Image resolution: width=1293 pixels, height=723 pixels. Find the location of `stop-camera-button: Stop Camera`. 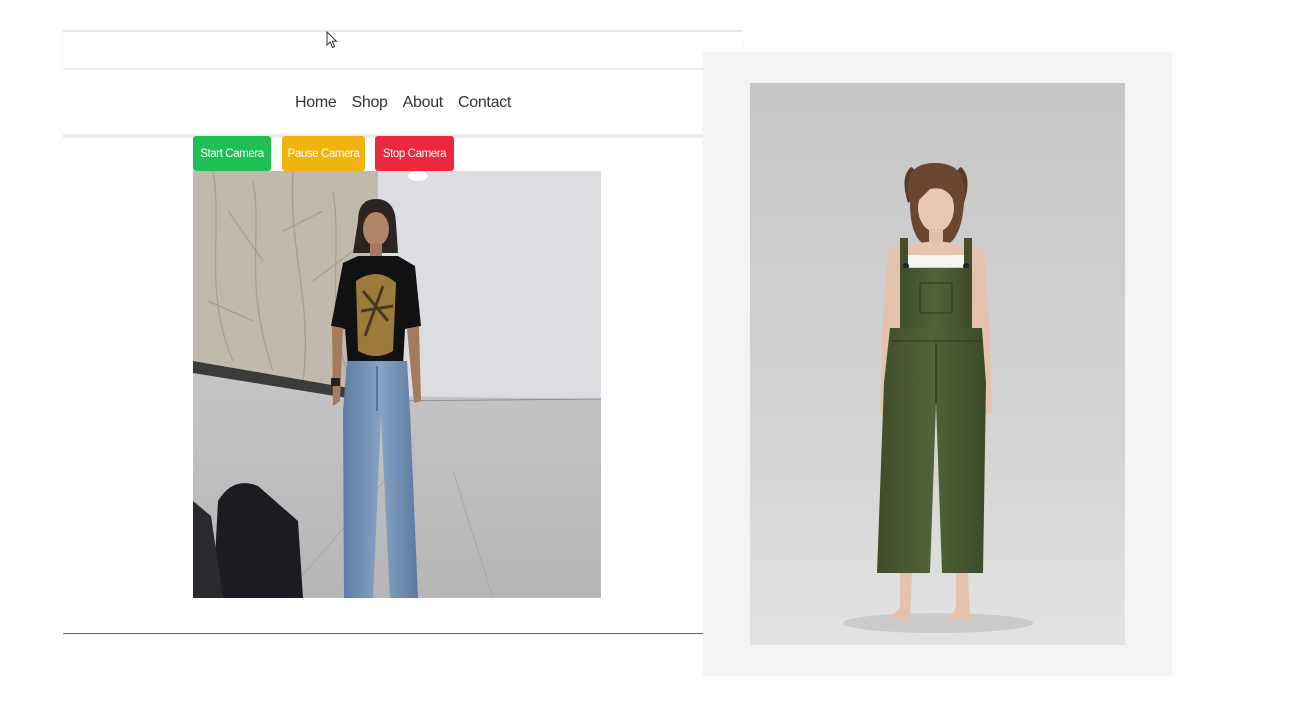

stop-camera-button: Stop Camera is located at coordinates (414, 153).